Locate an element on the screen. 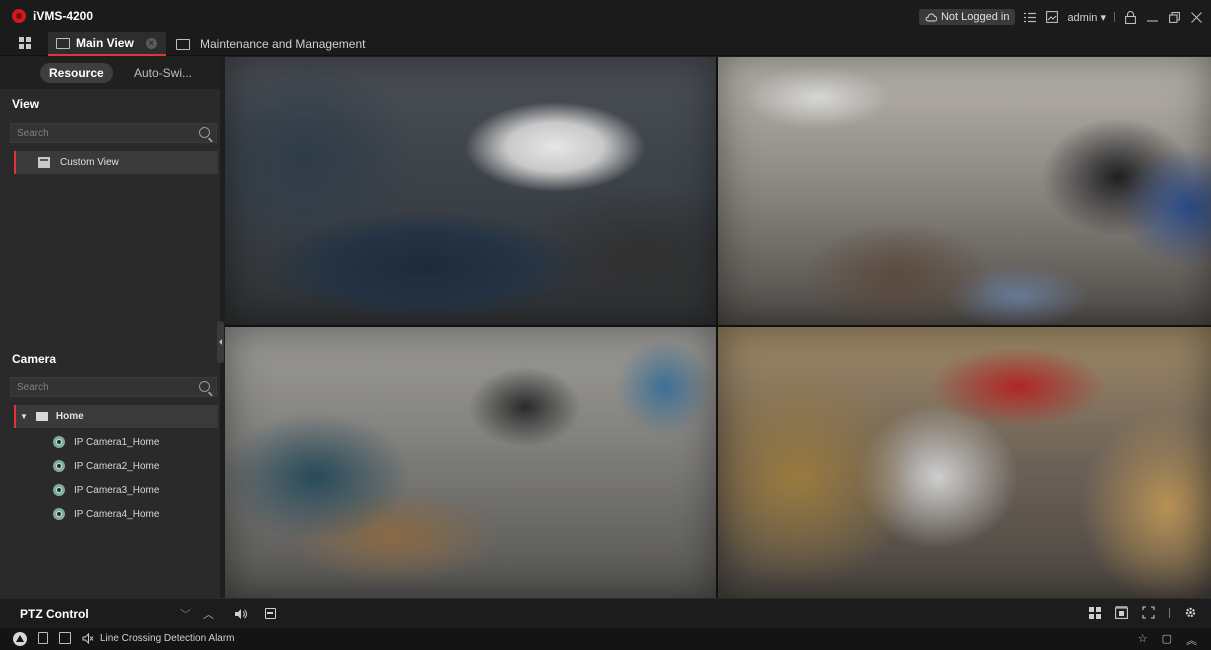 This screenshot has width=1211, height=650. user-menu: admin ▾ is located at coordinates (1086, 17).